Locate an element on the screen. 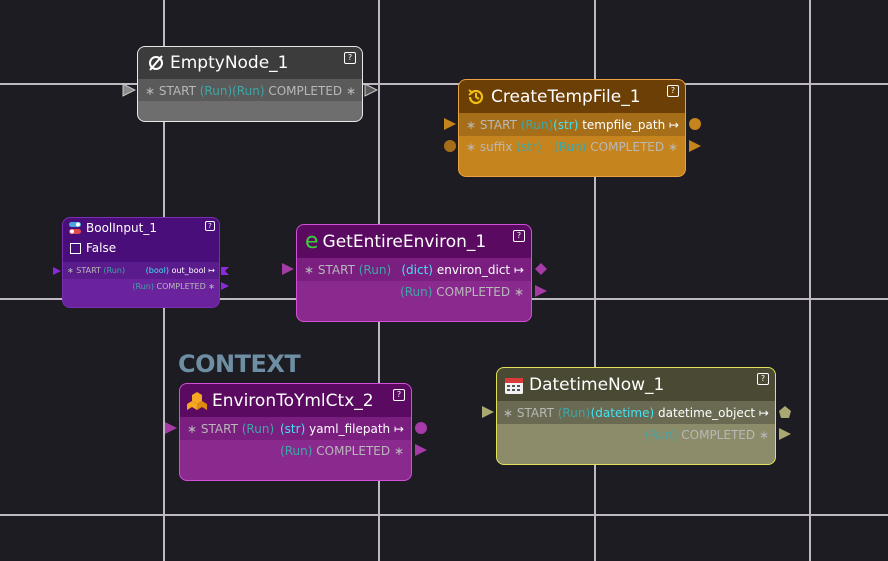 This screenshot has height=561, width=888. environ-dict-output-socket is located at coordinates (541, 269).